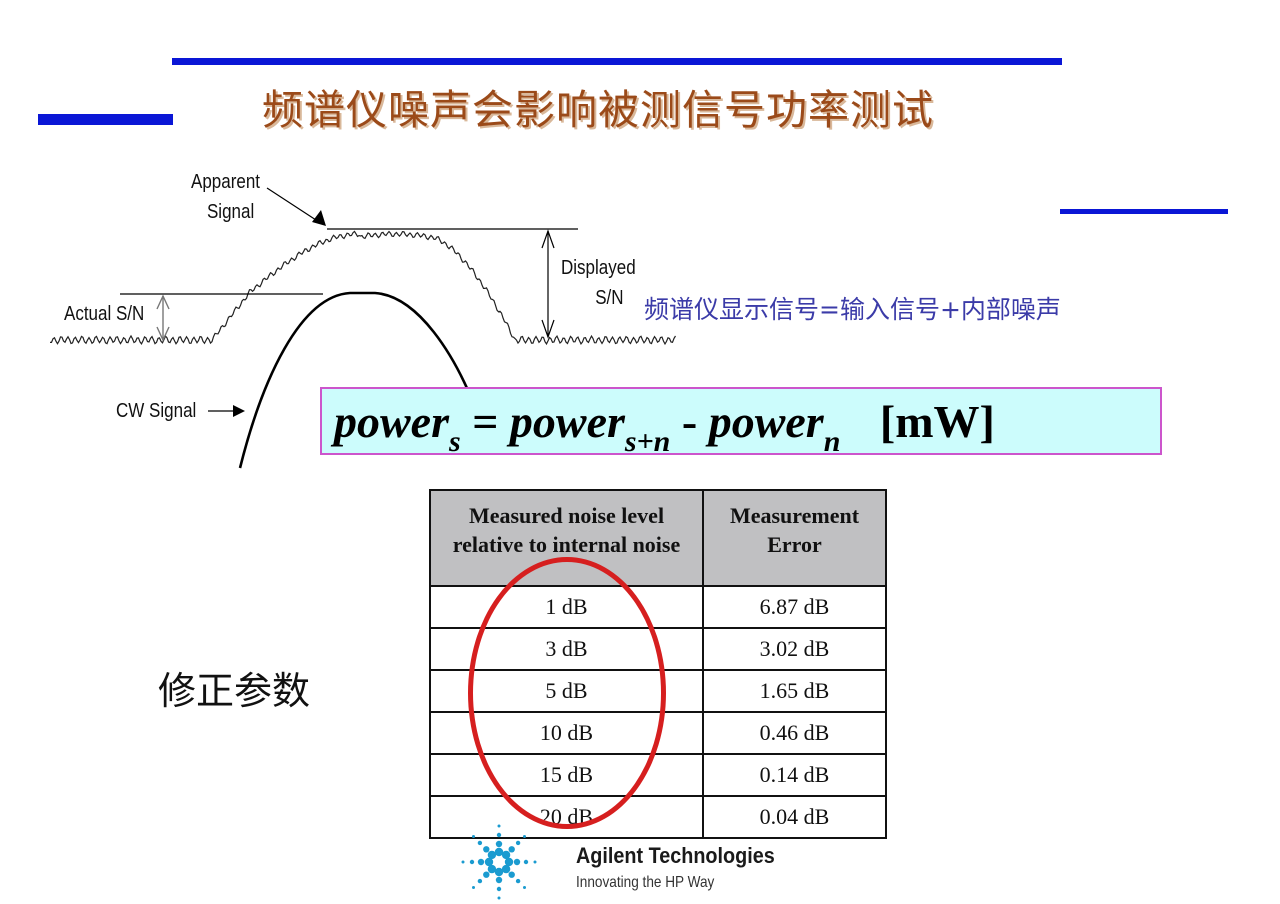 The image size is (1280, 904). What do you see at coordinates (598, 283) in the screenshot?
I see `displayed-sn-label: Displayed S/N` at bounding box center [598, 283].